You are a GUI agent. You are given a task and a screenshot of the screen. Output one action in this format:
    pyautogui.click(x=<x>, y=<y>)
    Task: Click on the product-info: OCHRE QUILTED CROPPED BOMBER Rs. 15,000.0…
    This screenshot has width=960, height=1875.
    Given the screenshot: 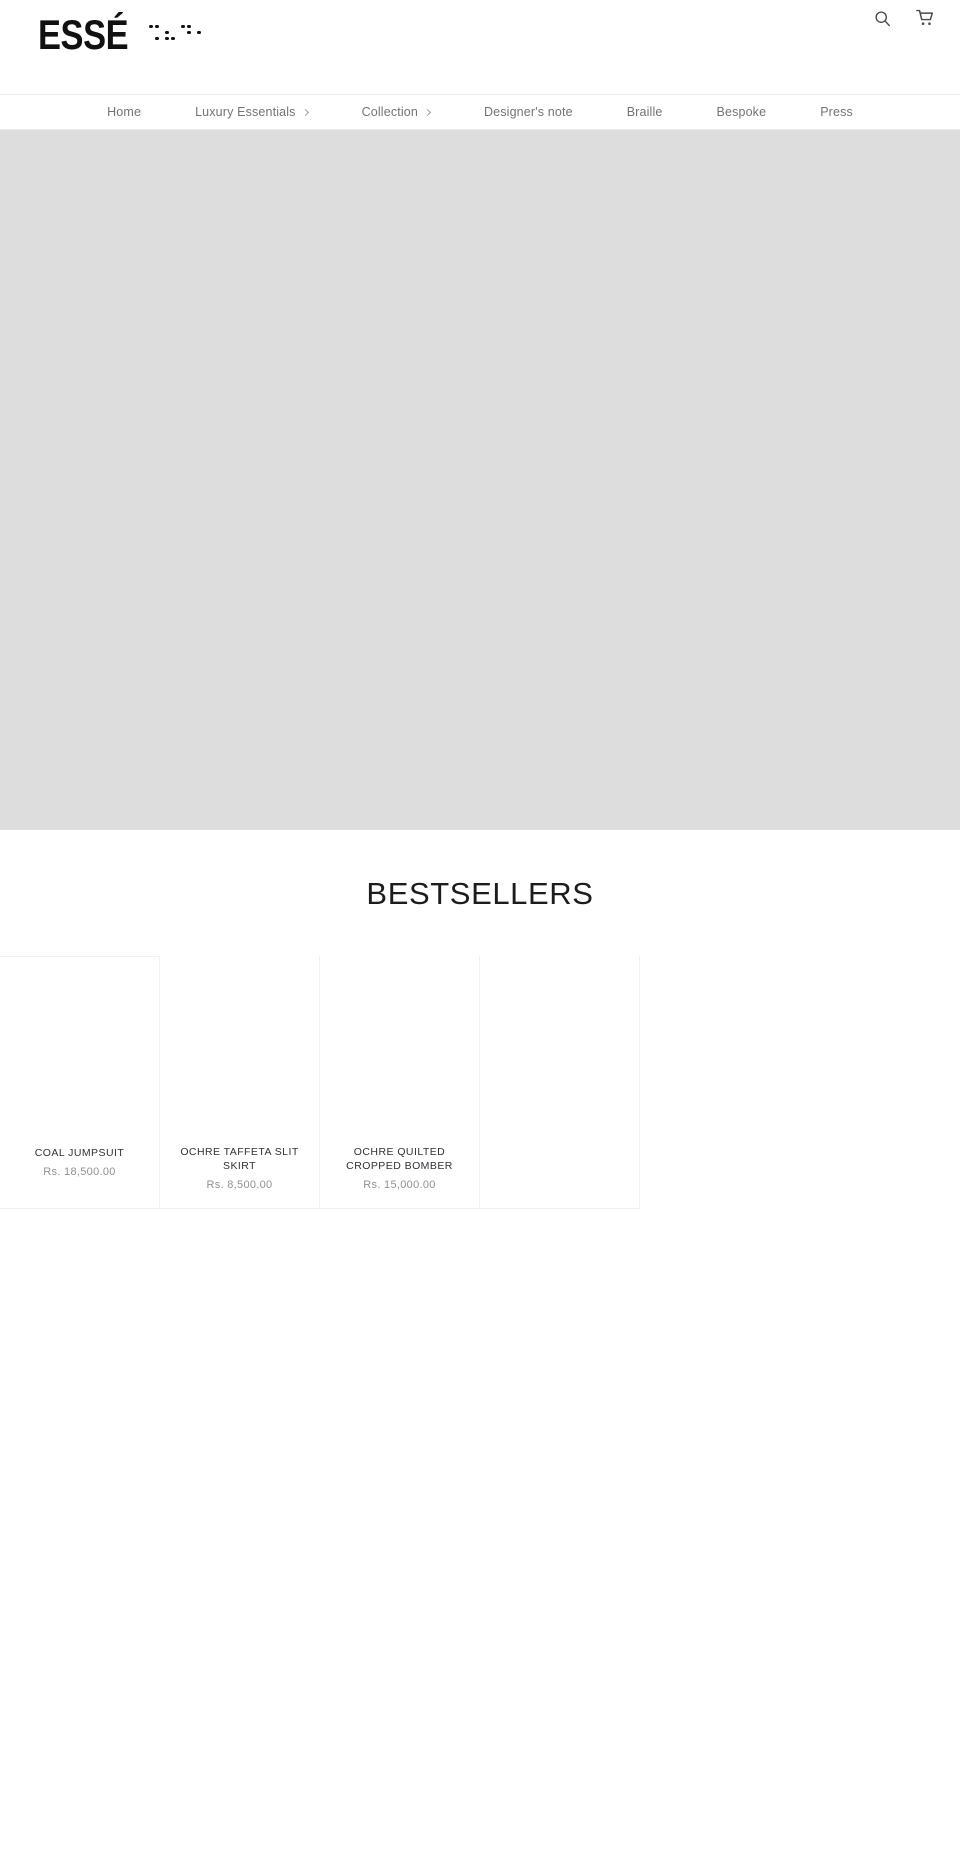 What is the action you would take?
    pyautogui.click(x=399, y=1170)
    